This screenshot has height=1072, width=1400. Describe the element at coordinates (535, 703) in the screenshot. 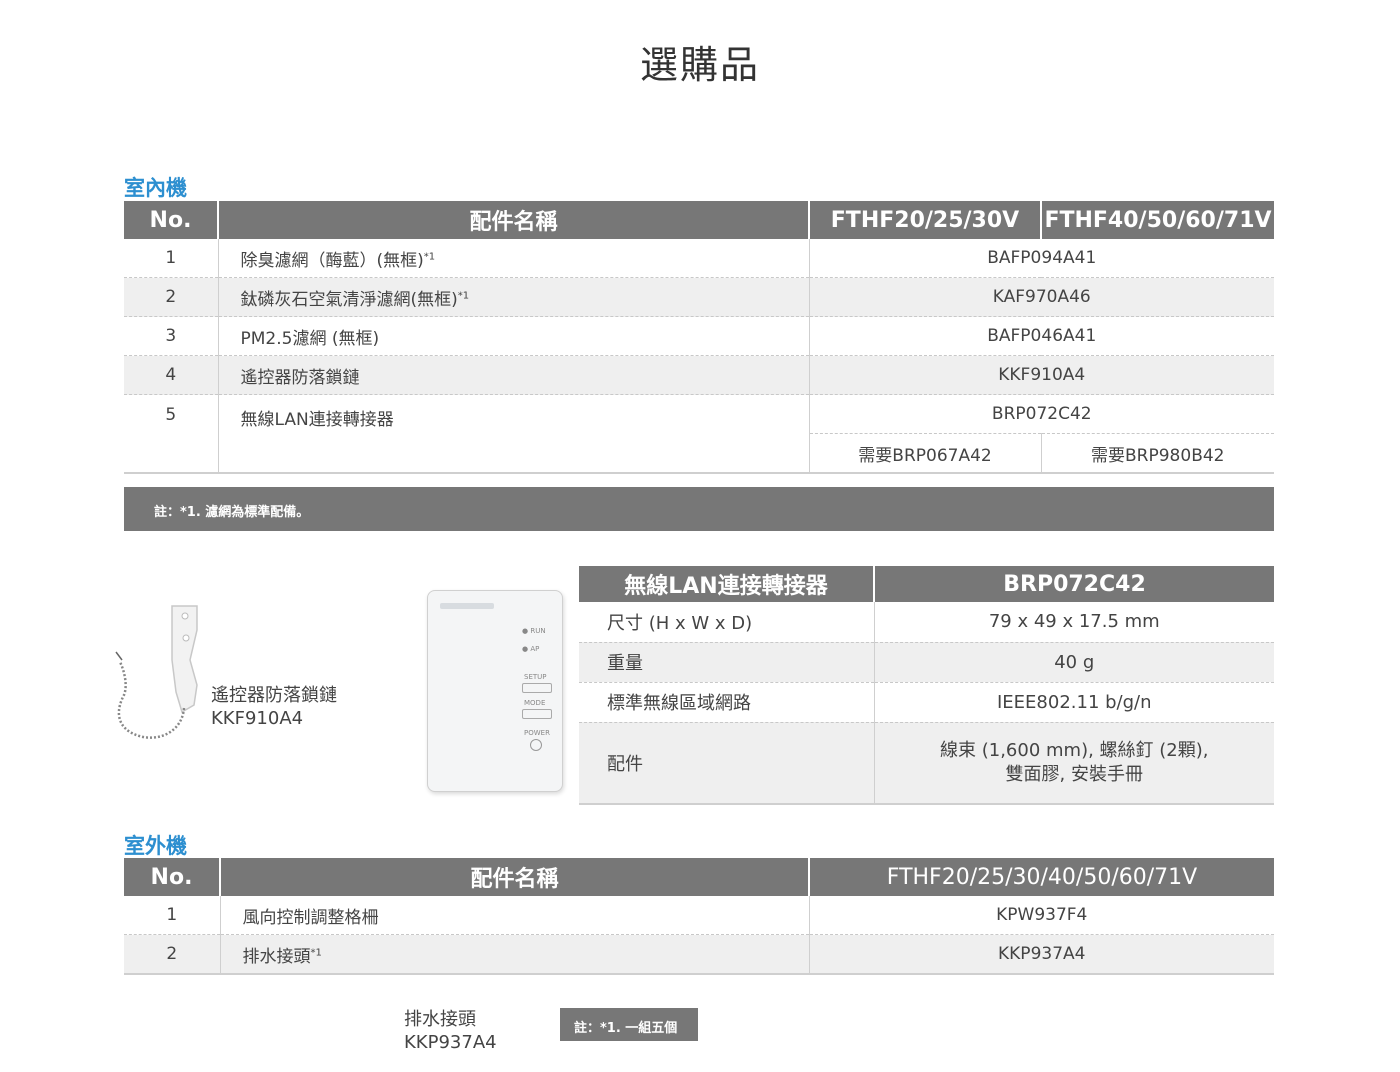

I see `mode-label: MODE` at that location.